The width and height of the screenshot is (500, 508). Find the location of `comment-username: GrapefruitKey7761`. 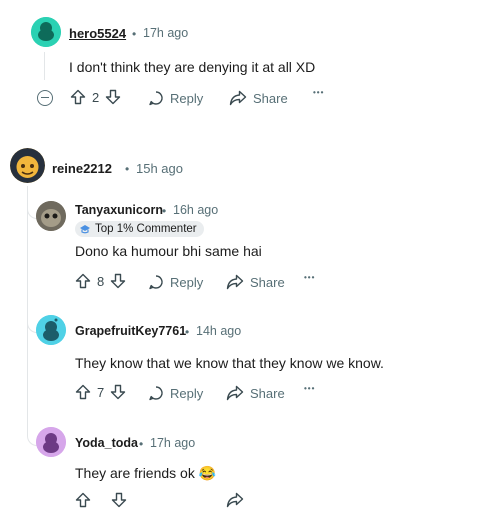

comment-username: GrapefruitKey7761 is located at coordinates (130, 331).